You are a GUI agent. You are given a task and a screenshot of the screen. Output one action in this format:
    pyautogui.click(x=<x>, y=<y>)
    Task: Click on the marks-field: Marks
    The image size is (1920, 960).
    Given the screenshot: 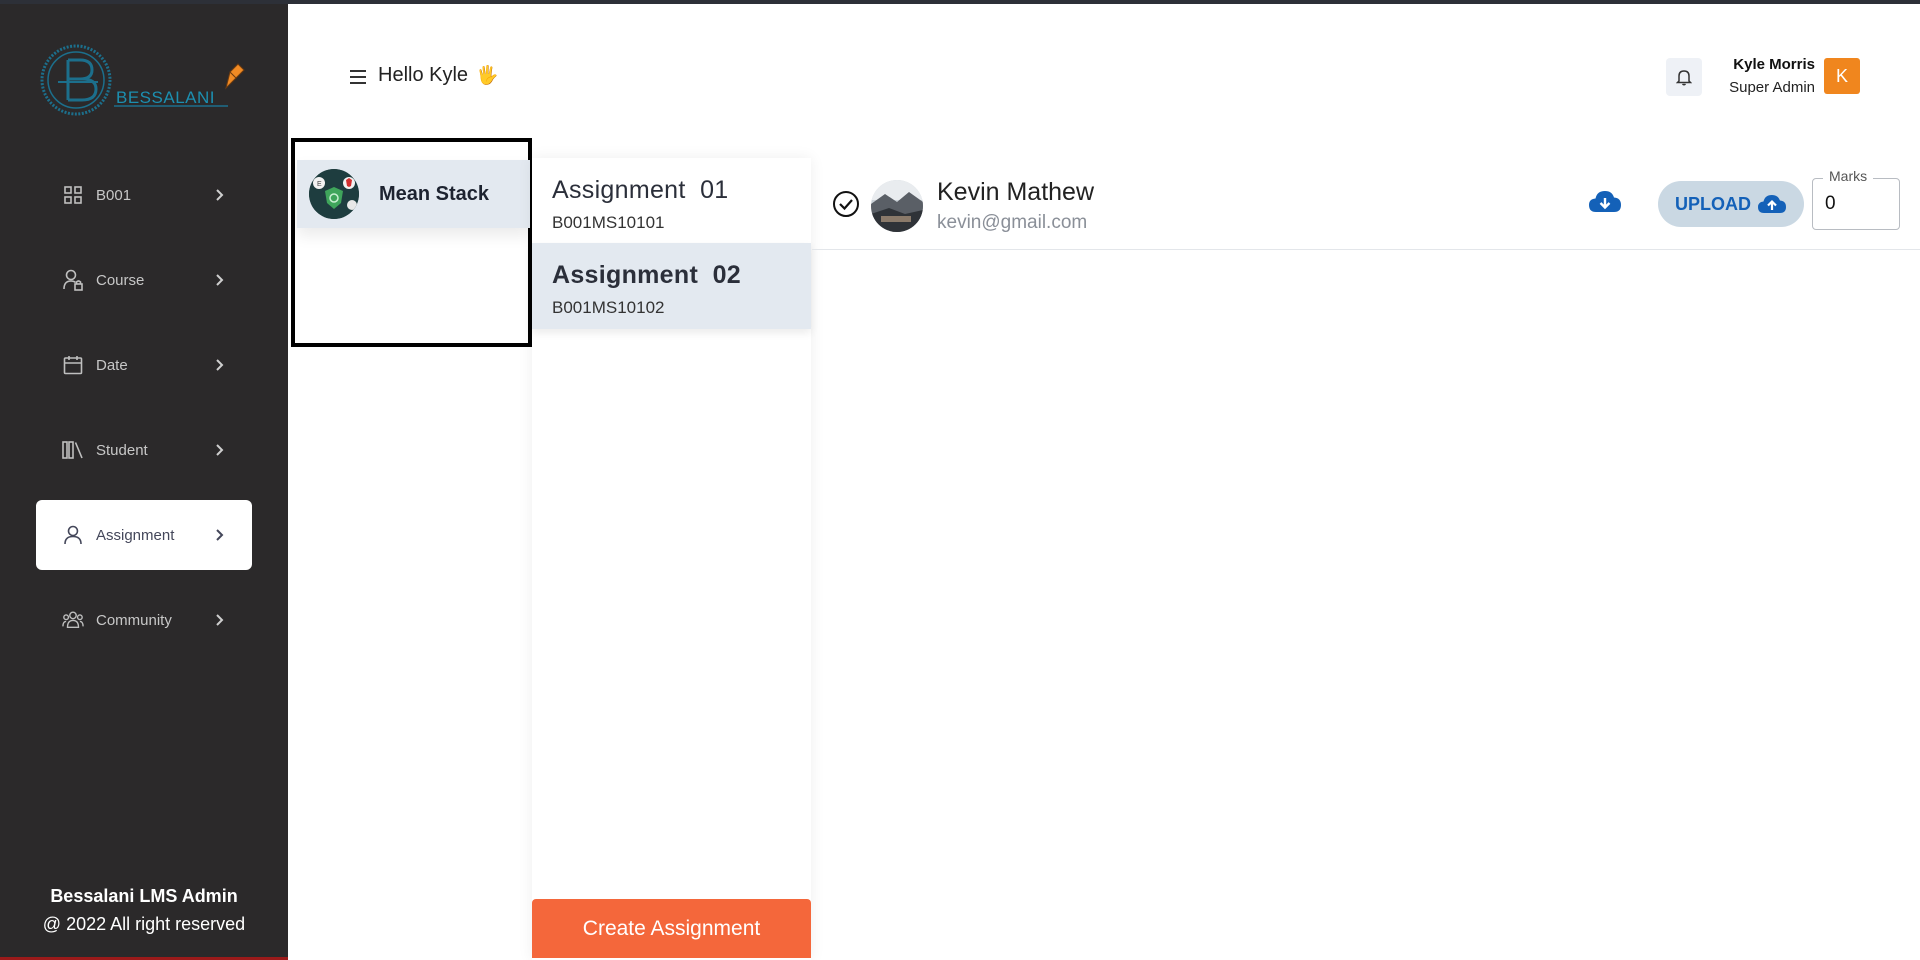 What is the action you would take?
    pyautogui.click(x=1856, y=199)
    